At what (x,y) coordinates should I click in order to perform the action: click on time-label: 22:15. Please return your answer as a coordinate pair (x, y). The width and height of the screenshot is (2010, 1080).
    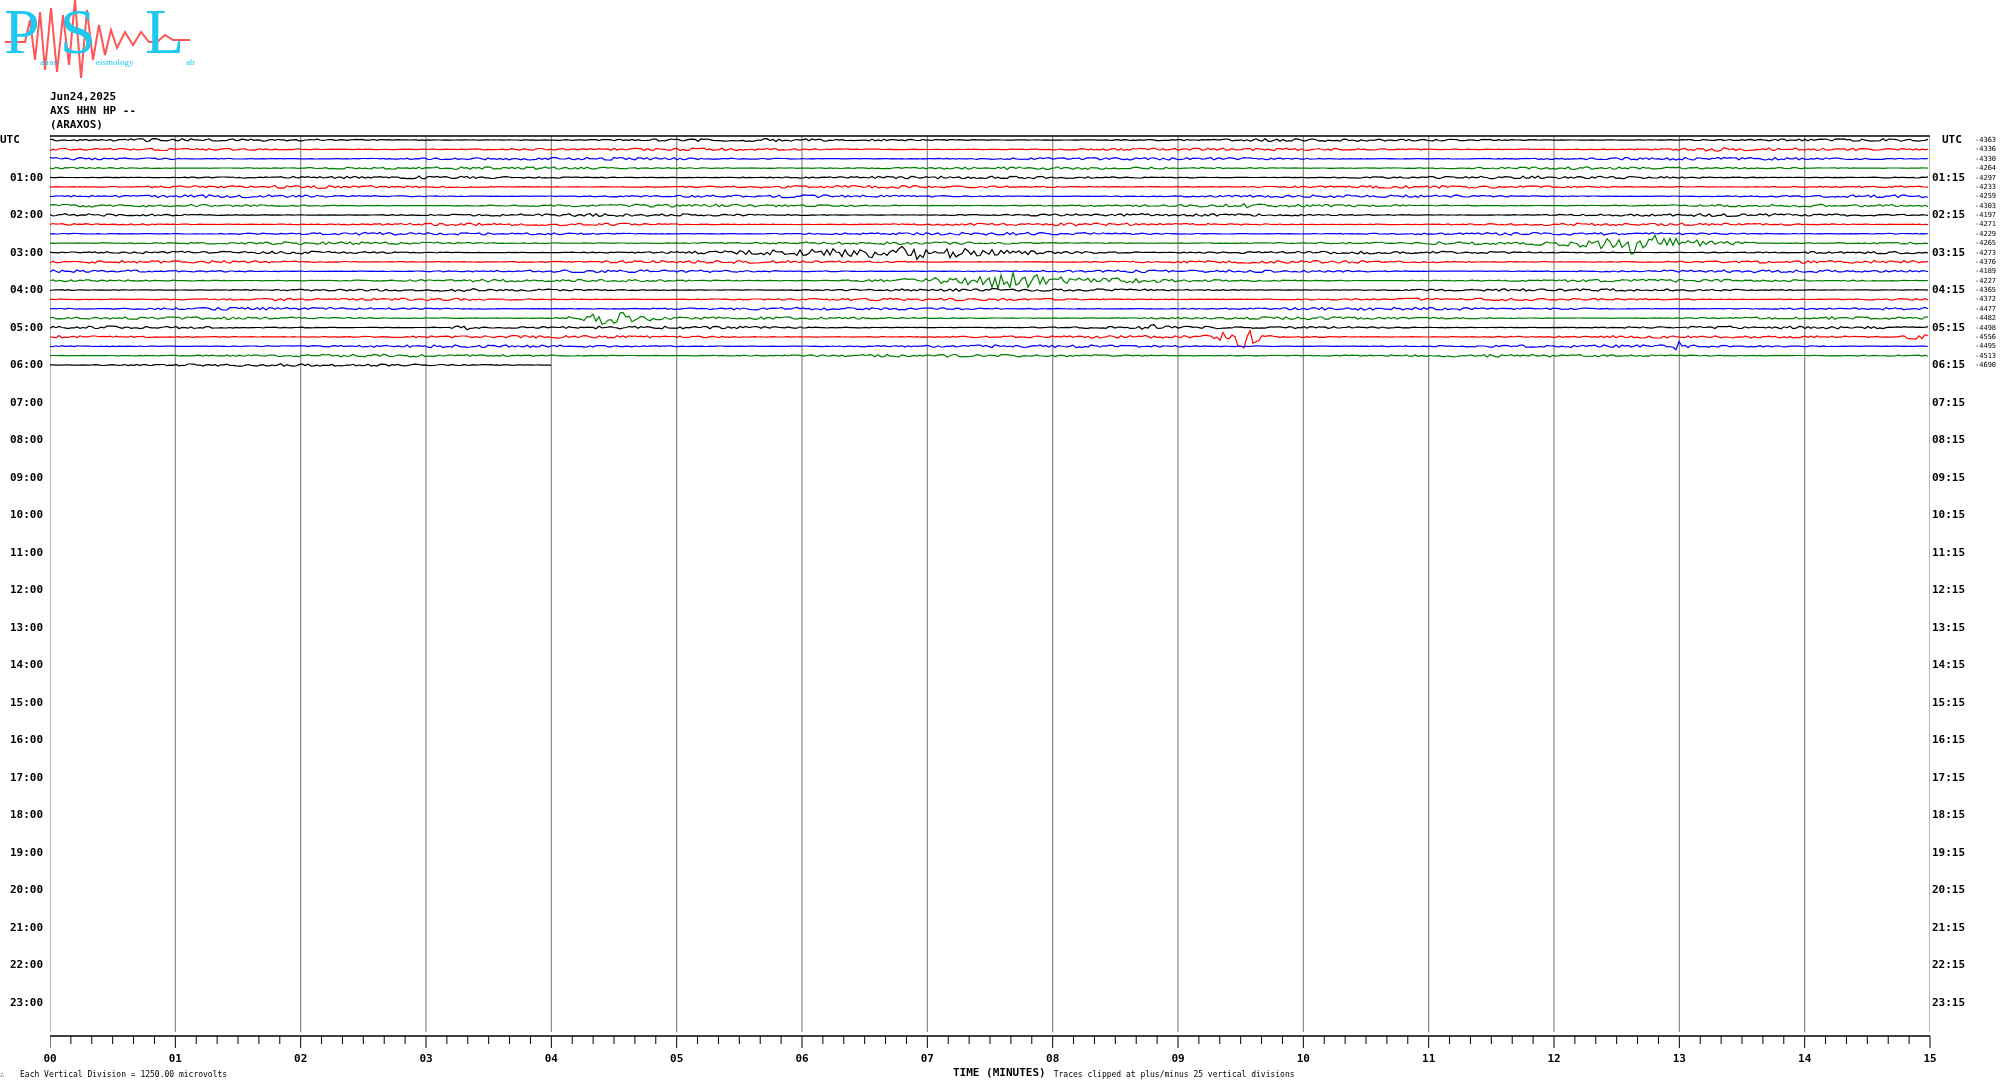
    Looking at the image, I should click on (1949, 965).